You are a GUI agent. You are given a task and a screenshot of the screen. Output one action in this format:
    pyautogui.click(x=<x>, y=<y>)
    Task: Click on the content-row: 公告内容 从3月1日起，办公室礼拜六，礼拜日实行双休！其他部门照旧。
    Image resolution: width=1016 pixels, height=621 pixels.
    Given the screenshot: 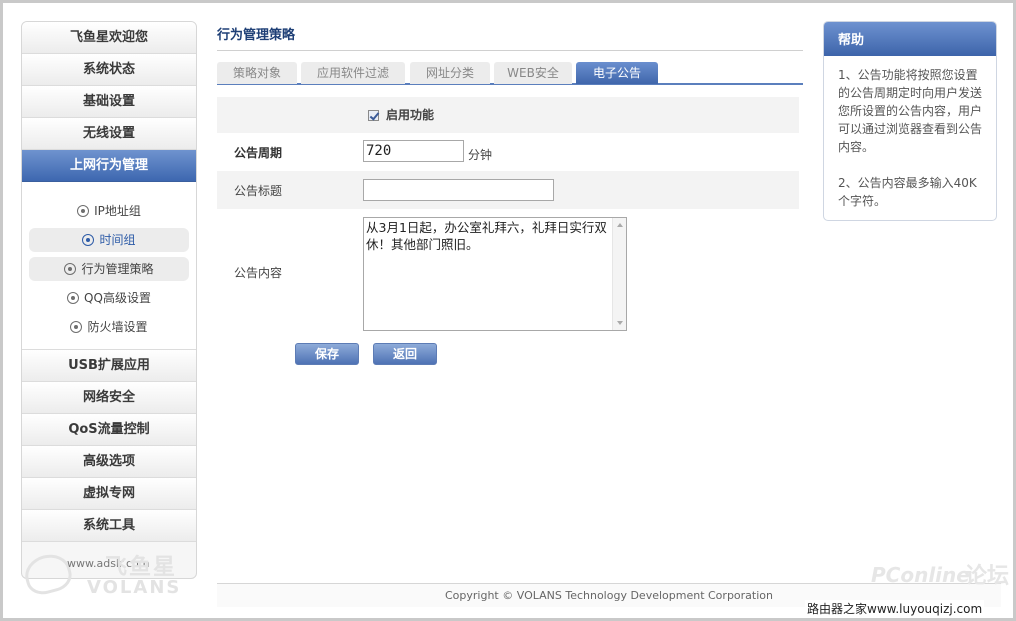 What is the action you would take?
    pyautogui.click(x=508, y=273)
    